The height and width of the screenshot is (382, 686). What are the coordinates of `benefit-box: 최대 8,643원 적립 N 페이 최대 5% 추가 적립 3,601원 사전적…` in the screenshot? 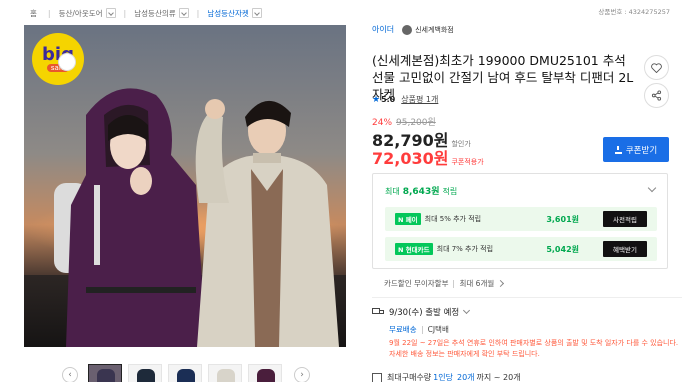 It's located at (520, 221).